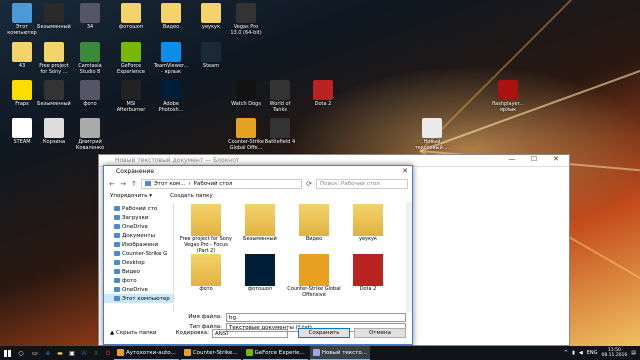 This screenshot has height=360, width=640. Describe the element at coordinates (206, 273) in the screenshot. I see `file-item: фото` at that location.